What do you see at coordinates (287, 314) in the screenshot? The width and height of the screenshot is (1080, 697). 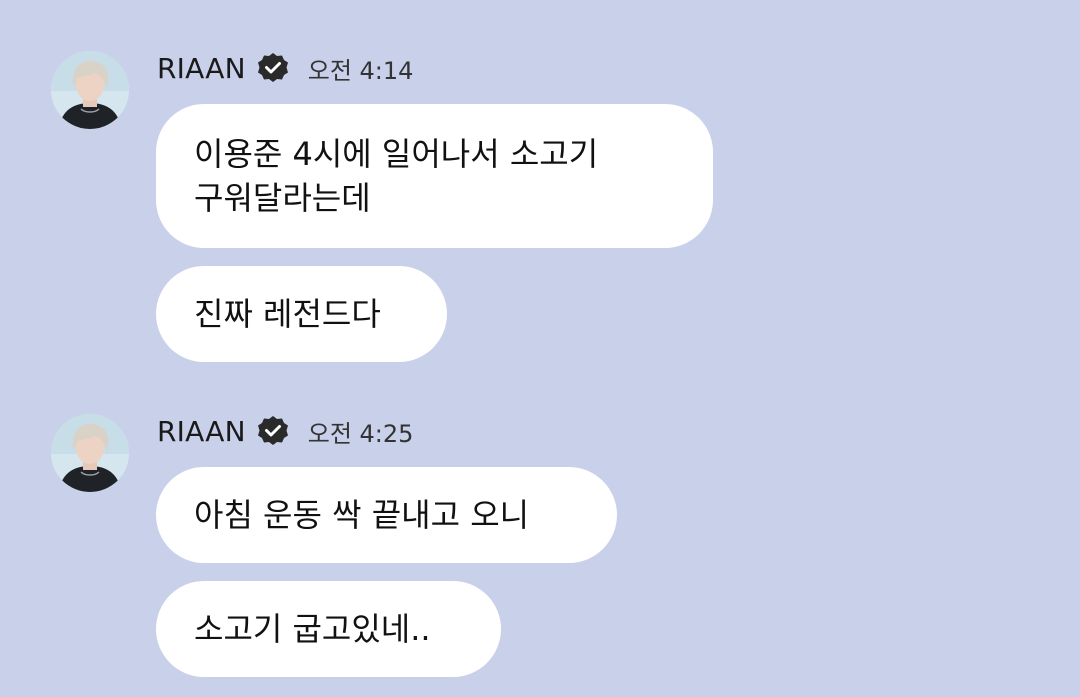 I see `message-text: 진짜 레전드다` at bounding box center [287, 314].